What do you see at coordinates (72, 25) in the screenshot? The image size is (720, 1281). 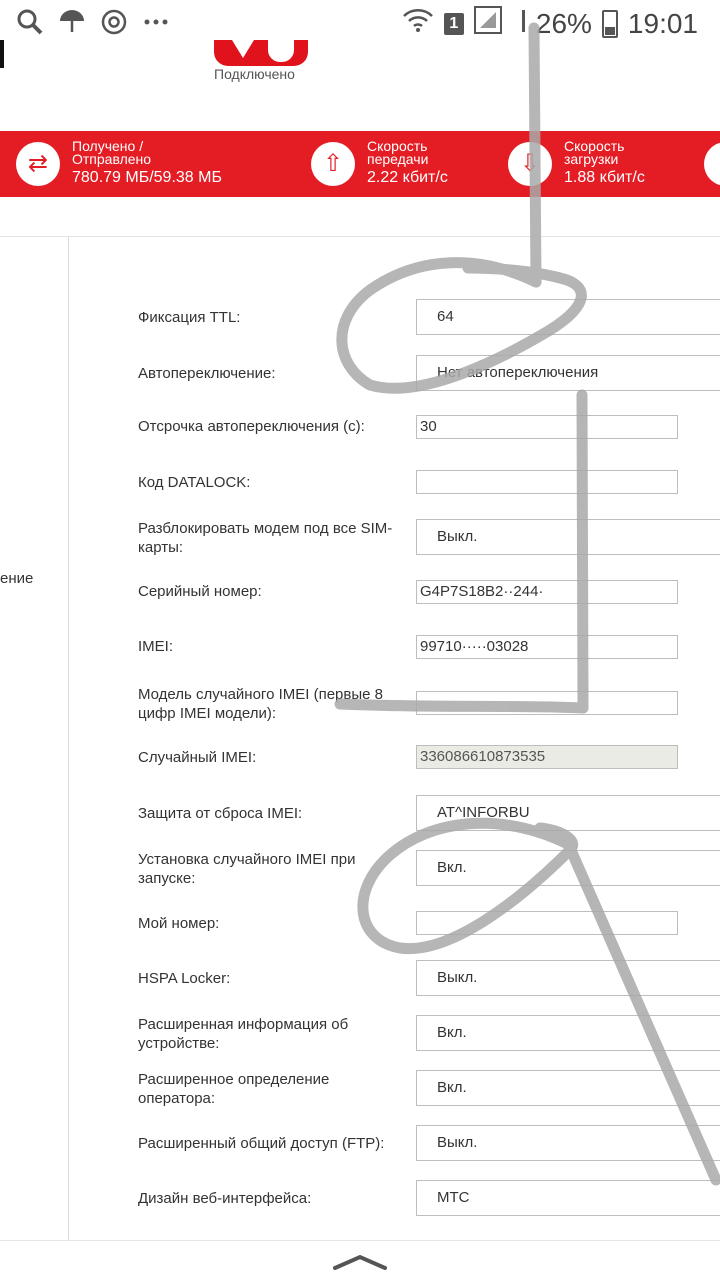 I see `umbrella-icon` at bounding box center [72, 25].